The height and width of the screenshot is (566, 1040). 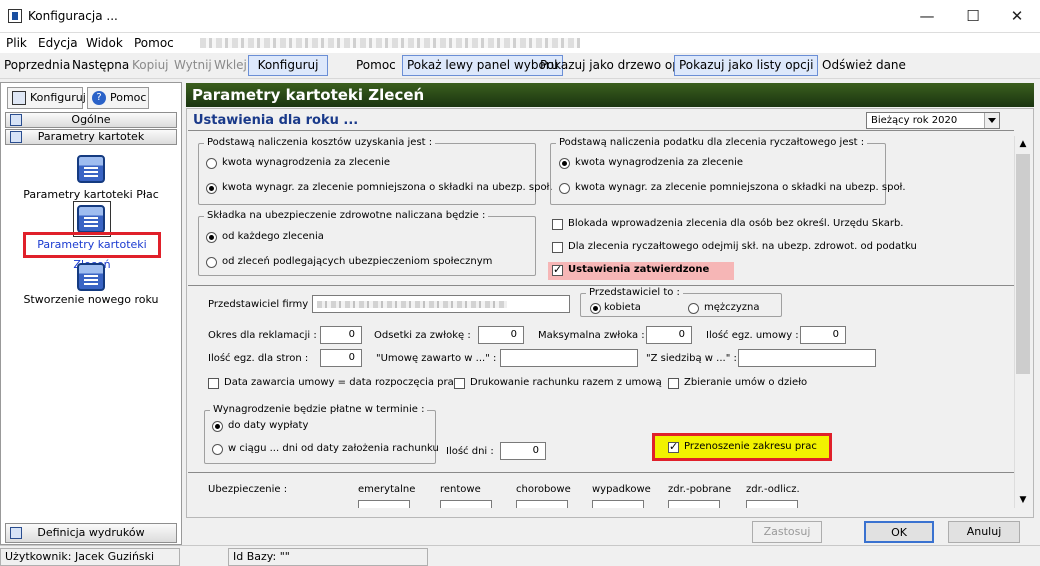 I want to click on item-nowy-rok: Stworzenie nowego roku, so click(x=91, y=299).